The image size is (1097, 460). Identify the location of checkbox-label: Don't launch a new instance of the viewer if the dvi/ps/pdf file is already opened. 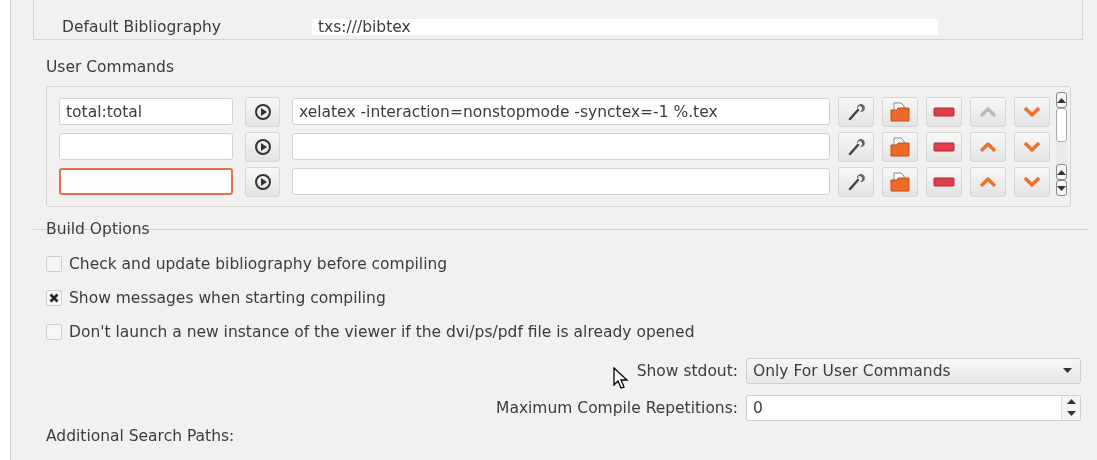
(382, 332).